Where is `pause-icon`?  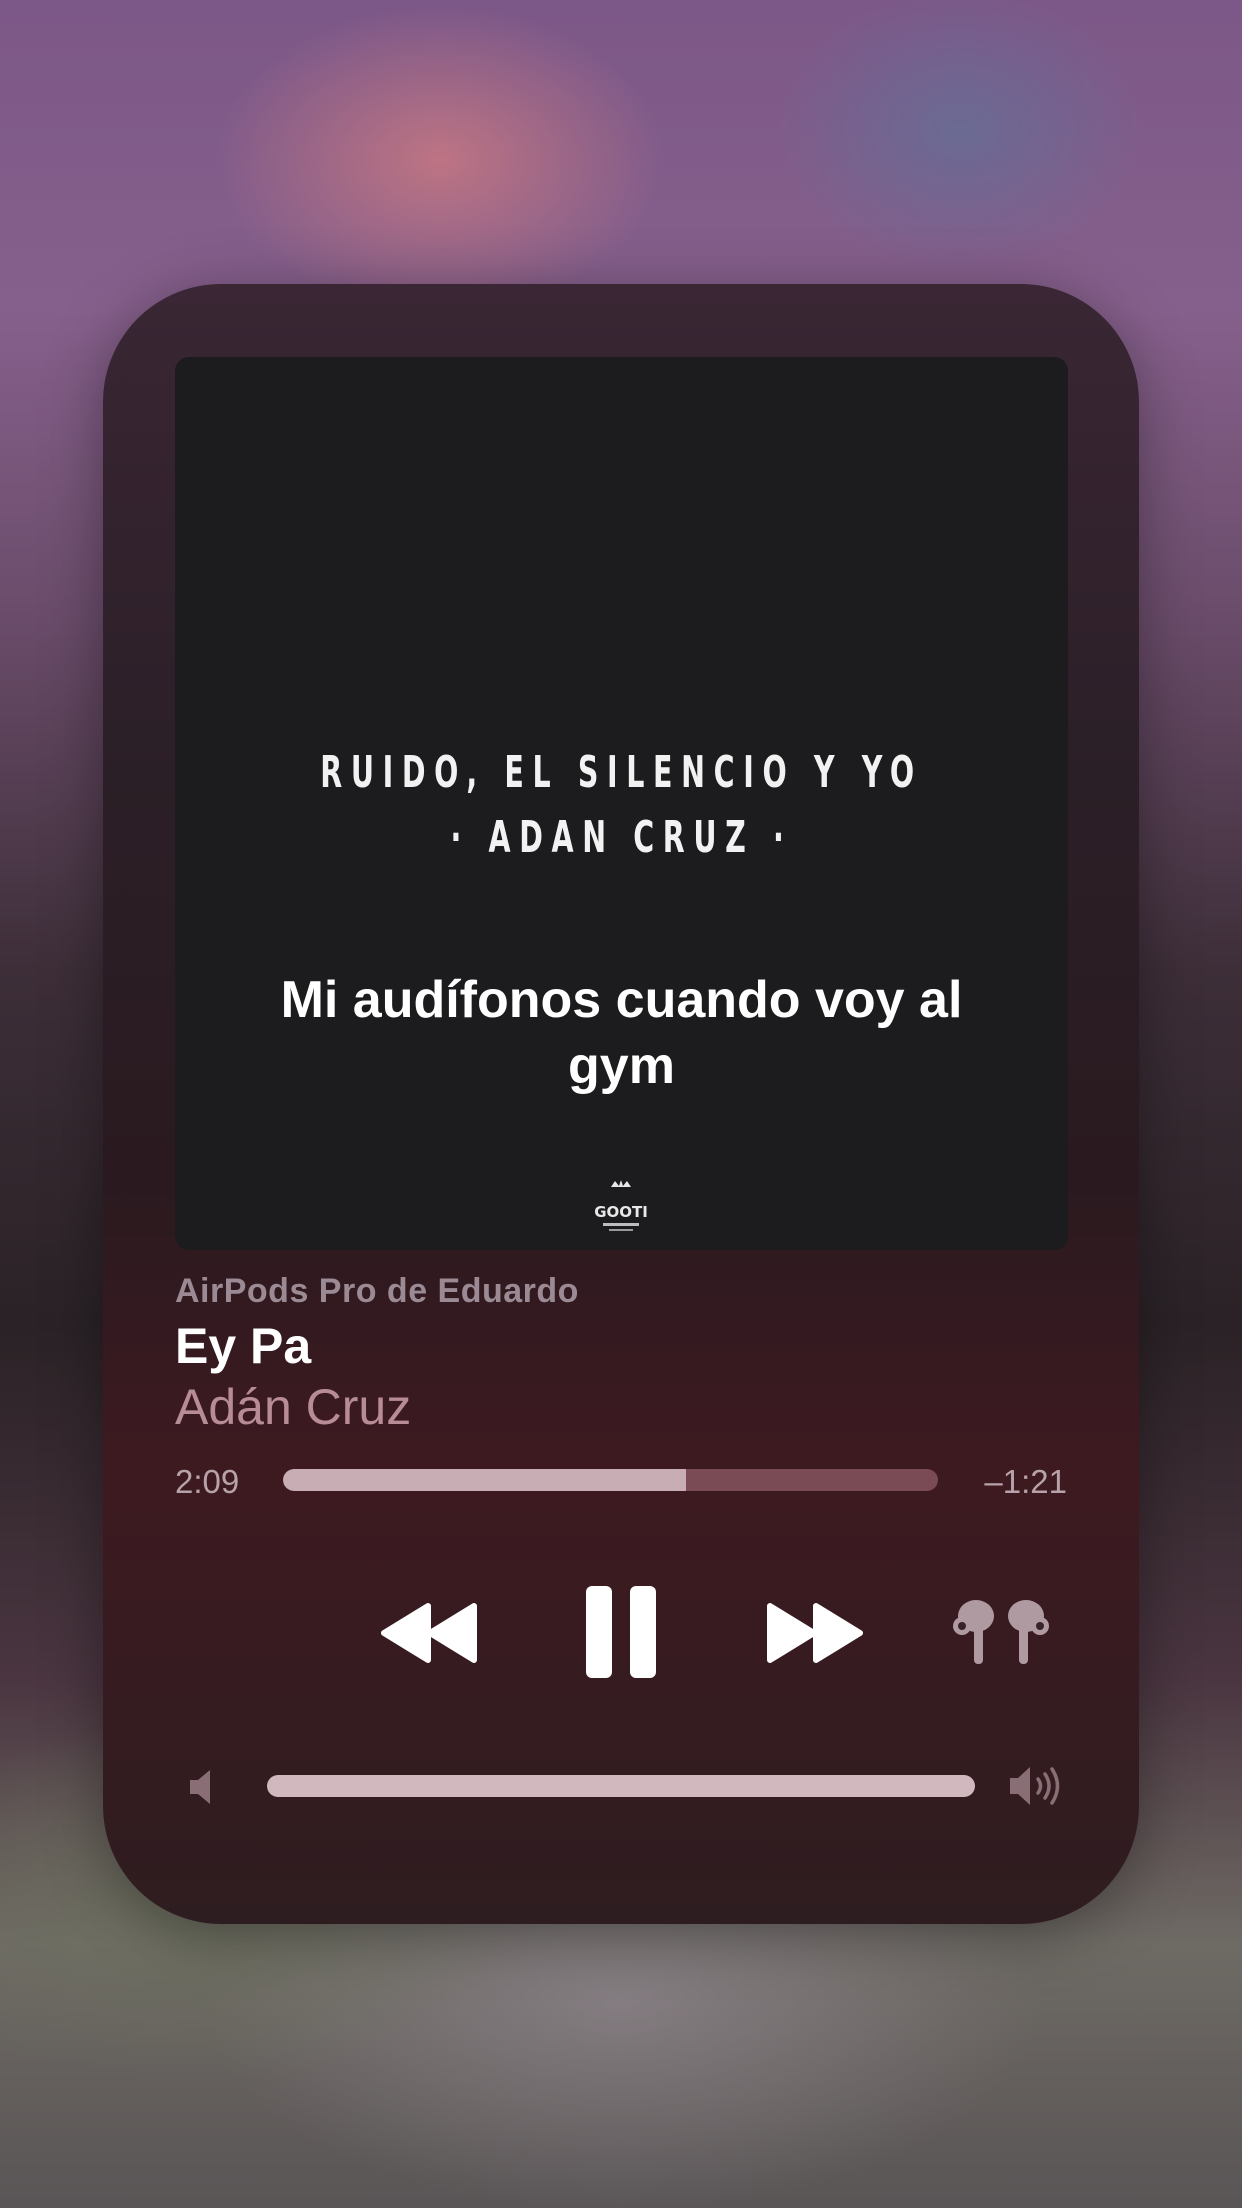 pause-icon is located at coordinates (621, 1632).